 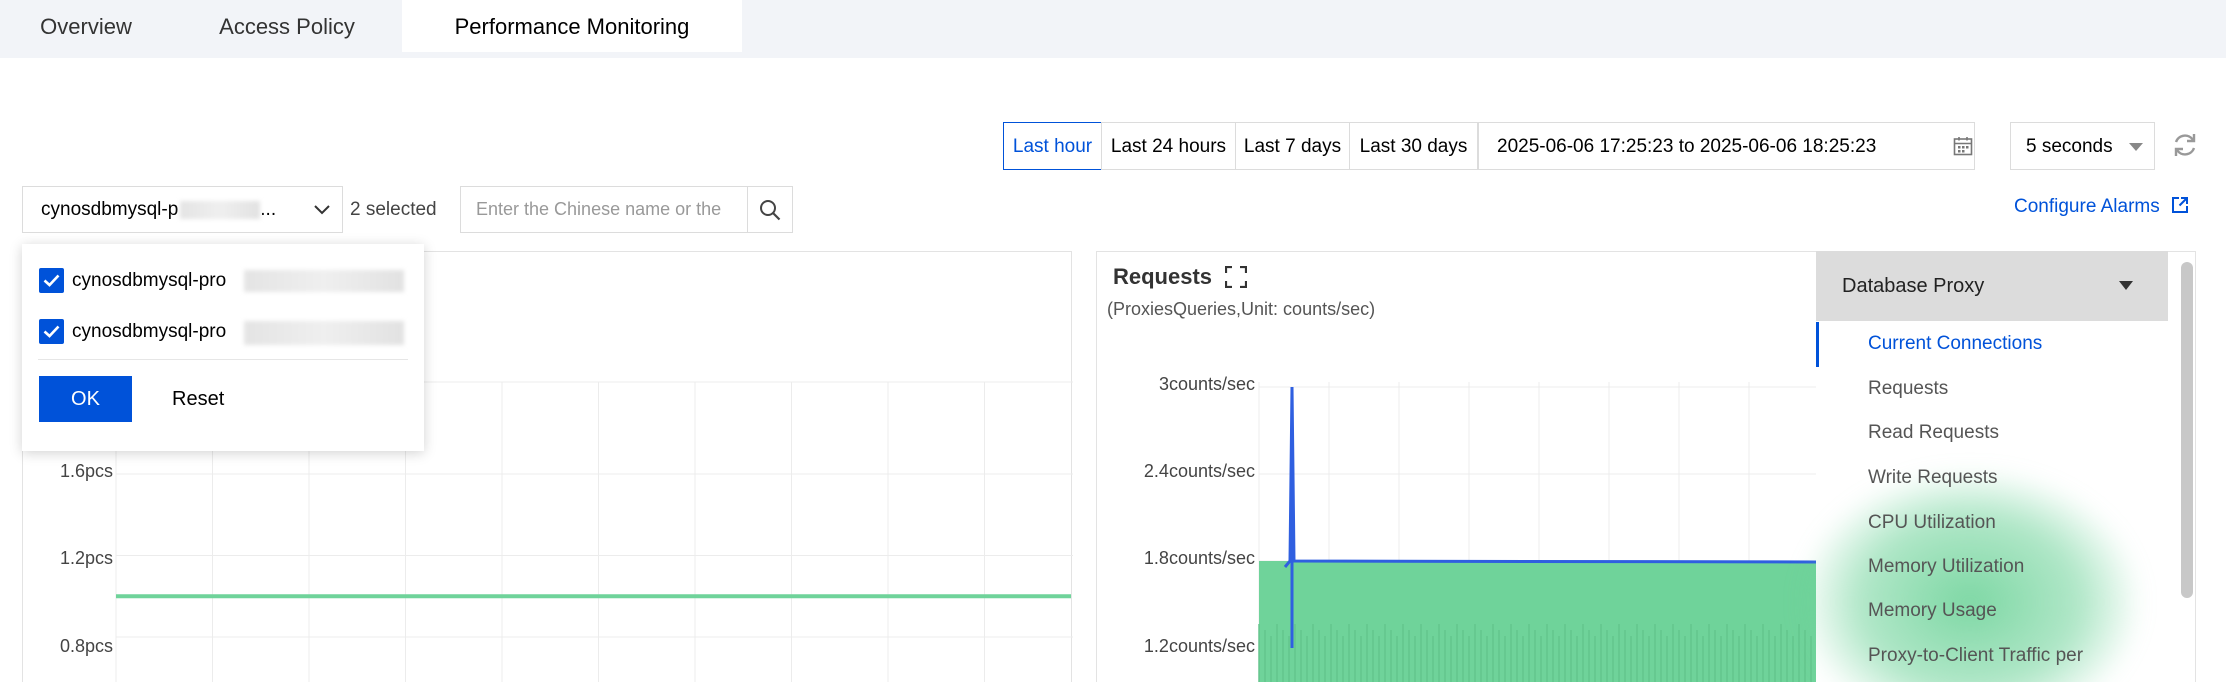 What do you see at coordinates (1946, 567) in the screenshot?
I see `menu-item-memory-utilization: Memory Utilization` at bounding box center [1946, 567].